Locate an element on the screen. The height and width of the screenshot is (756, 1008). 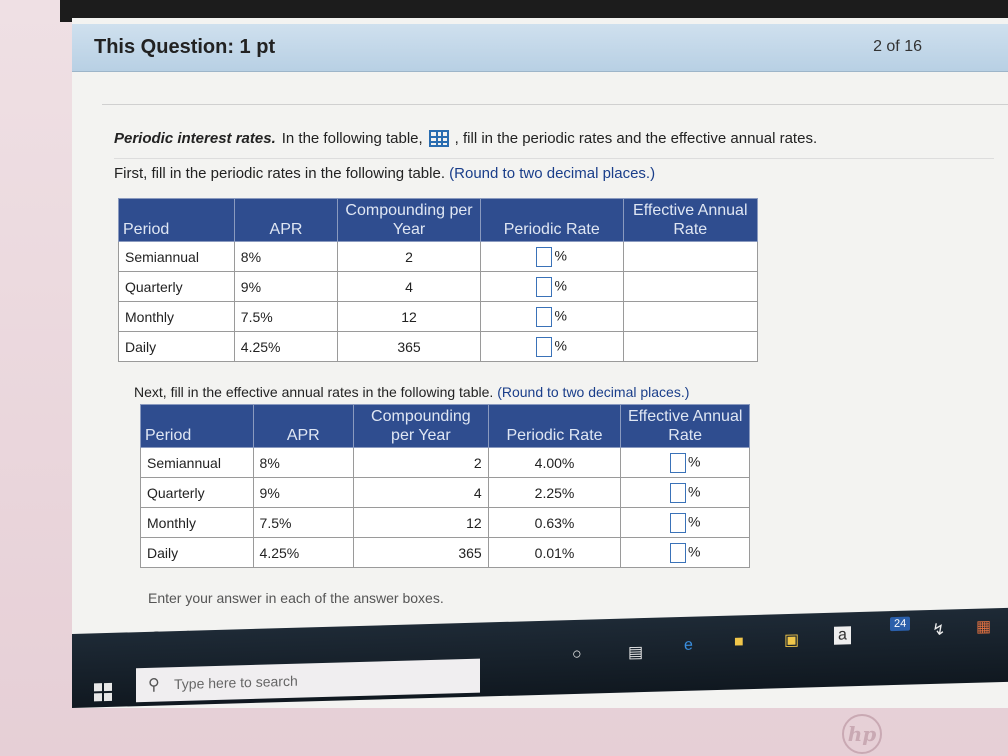
table-row: Semiannual 8% 2 4.00% % is located at coordinates (445, 462).